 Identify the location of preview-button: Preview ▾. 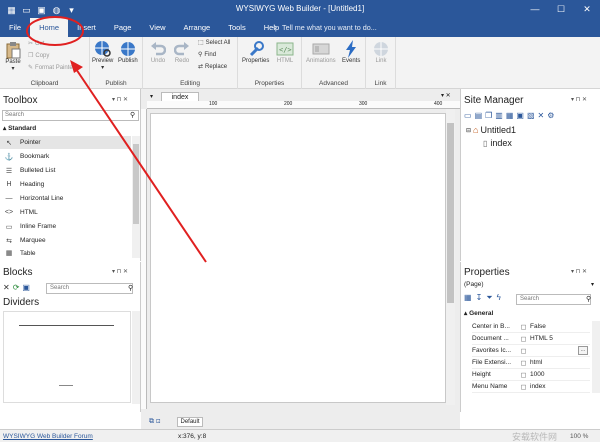
(102, 55).